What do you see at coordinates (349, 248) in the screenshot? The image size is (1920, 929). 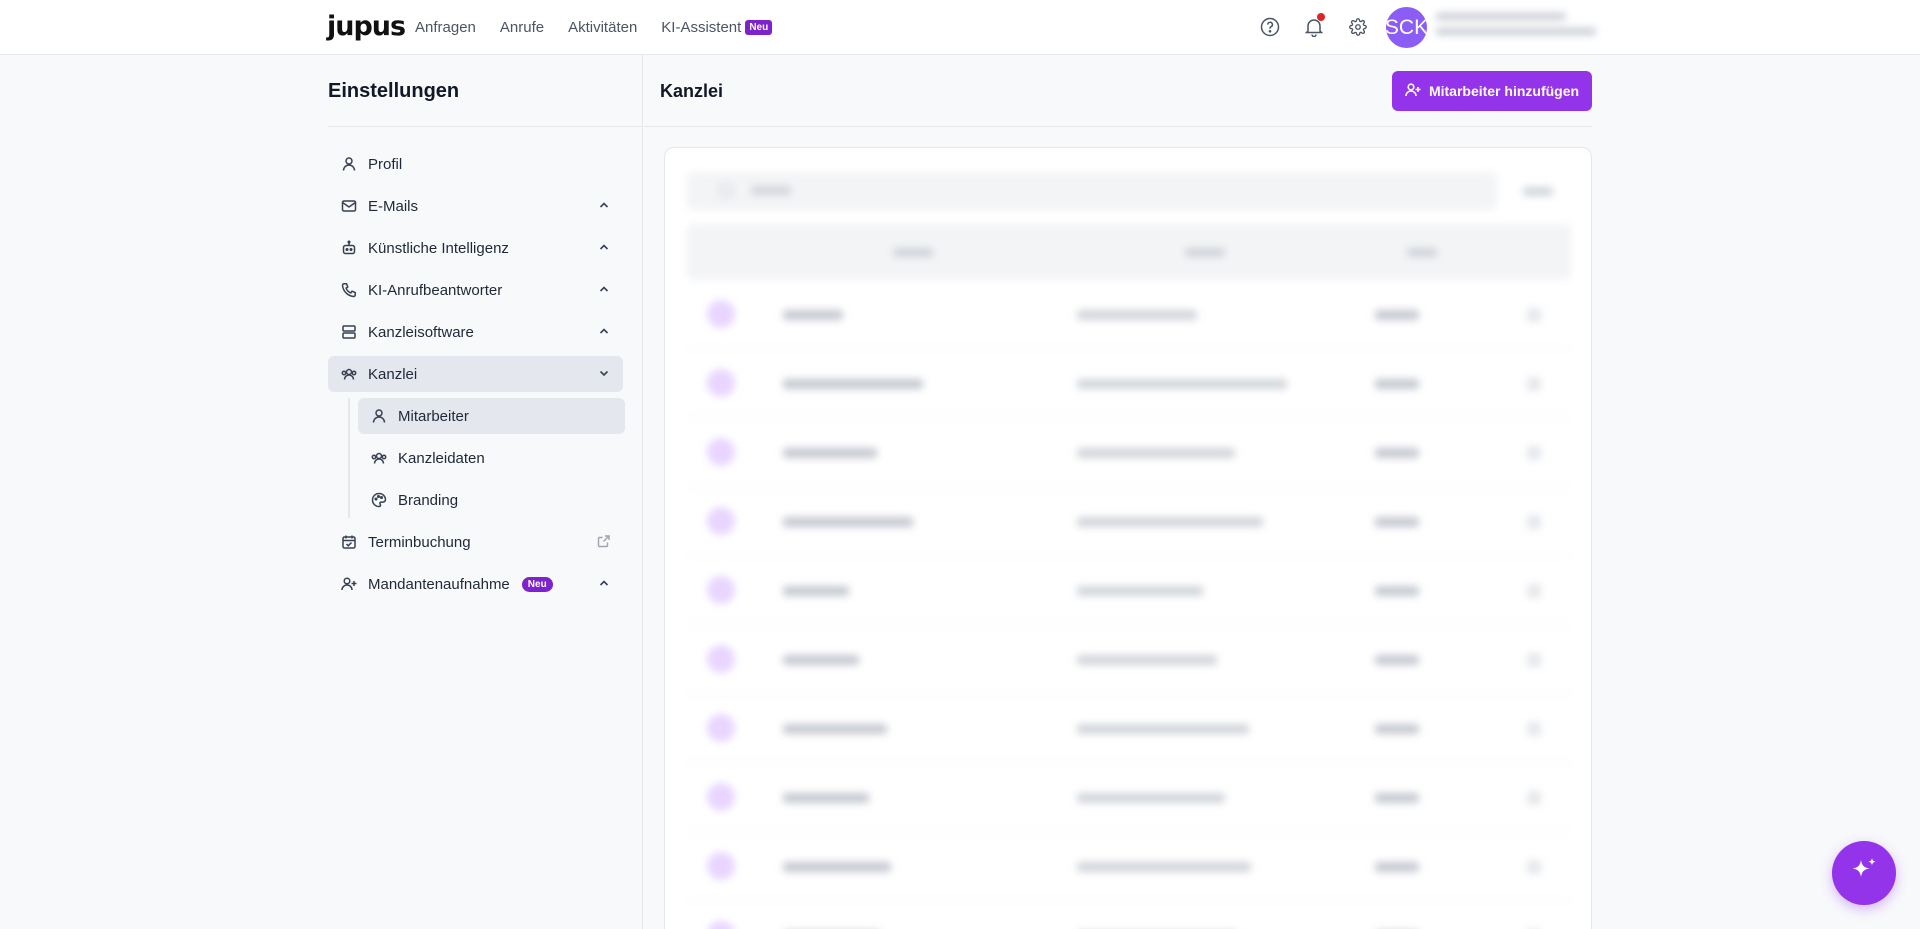 I see `robot-icon` at bounding box center [349, 248].